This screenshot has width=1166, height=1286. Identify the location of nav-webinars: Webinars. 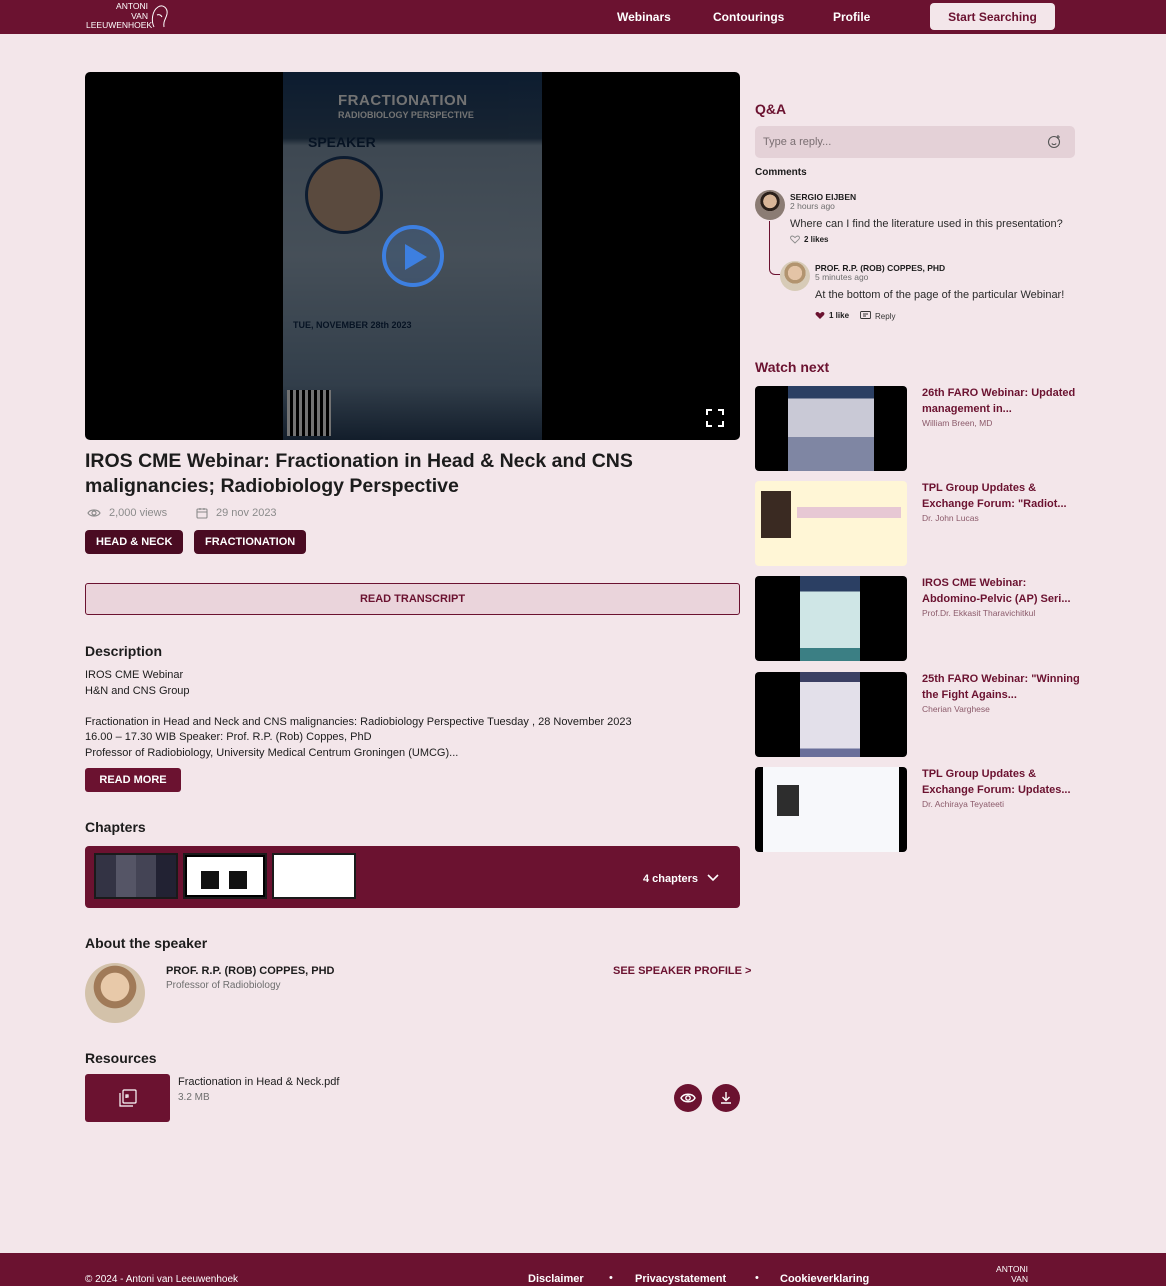
(644, 17).